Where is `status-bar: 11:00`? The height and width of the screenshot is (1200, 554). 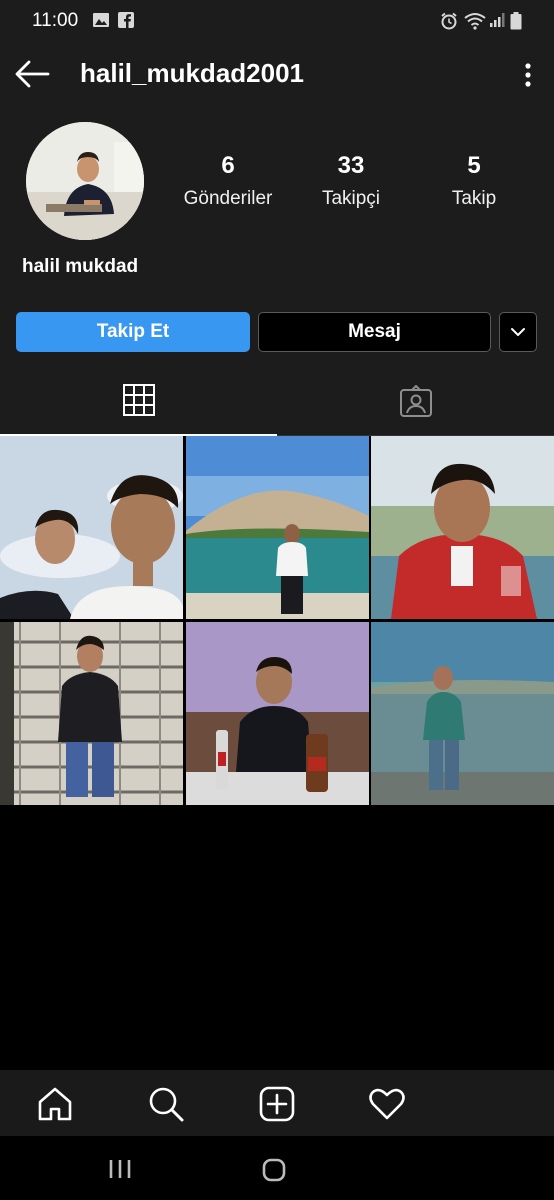 status-bar: 11:00 is located at coordinates (277, 21).